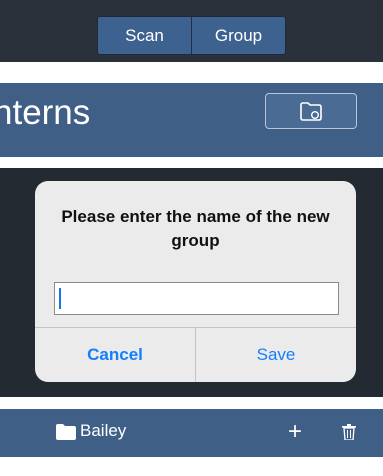 The image size is (383, 476). Describe the element at coordinates (60, 298) in the screenshot. I see `text-cursor` at that location.